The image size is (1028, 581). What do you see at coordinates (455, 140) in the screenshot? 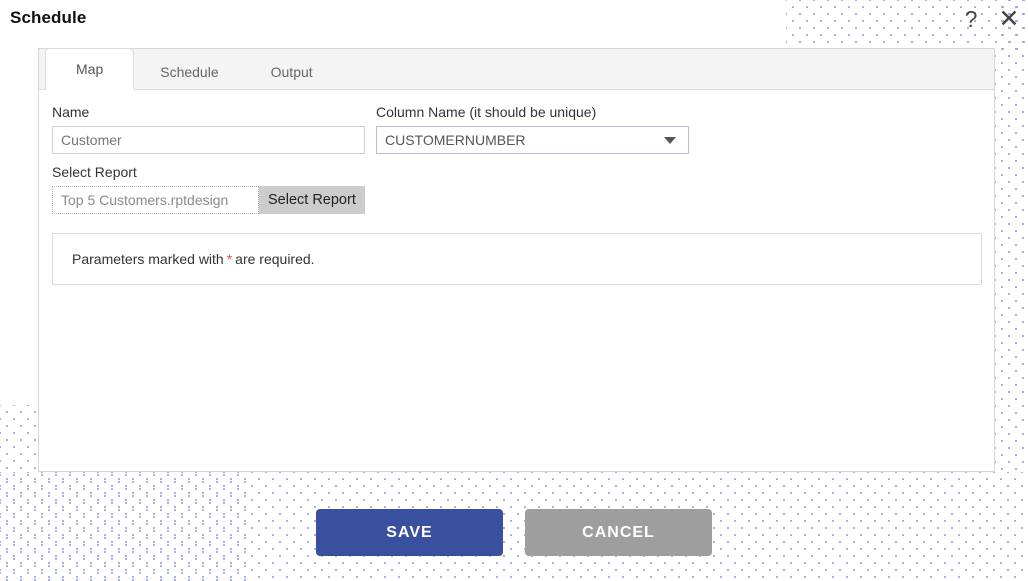
I see `column-name-selected-value: CUSTOMERNUMBER` at bounding box center [455, 140].